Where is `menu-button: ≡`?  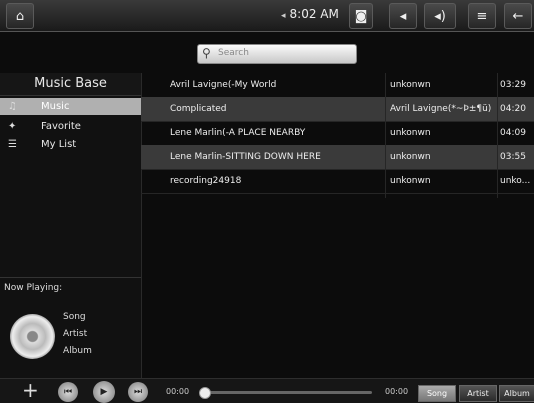 menu-button: ≡ is located at coordinates (482, 16).